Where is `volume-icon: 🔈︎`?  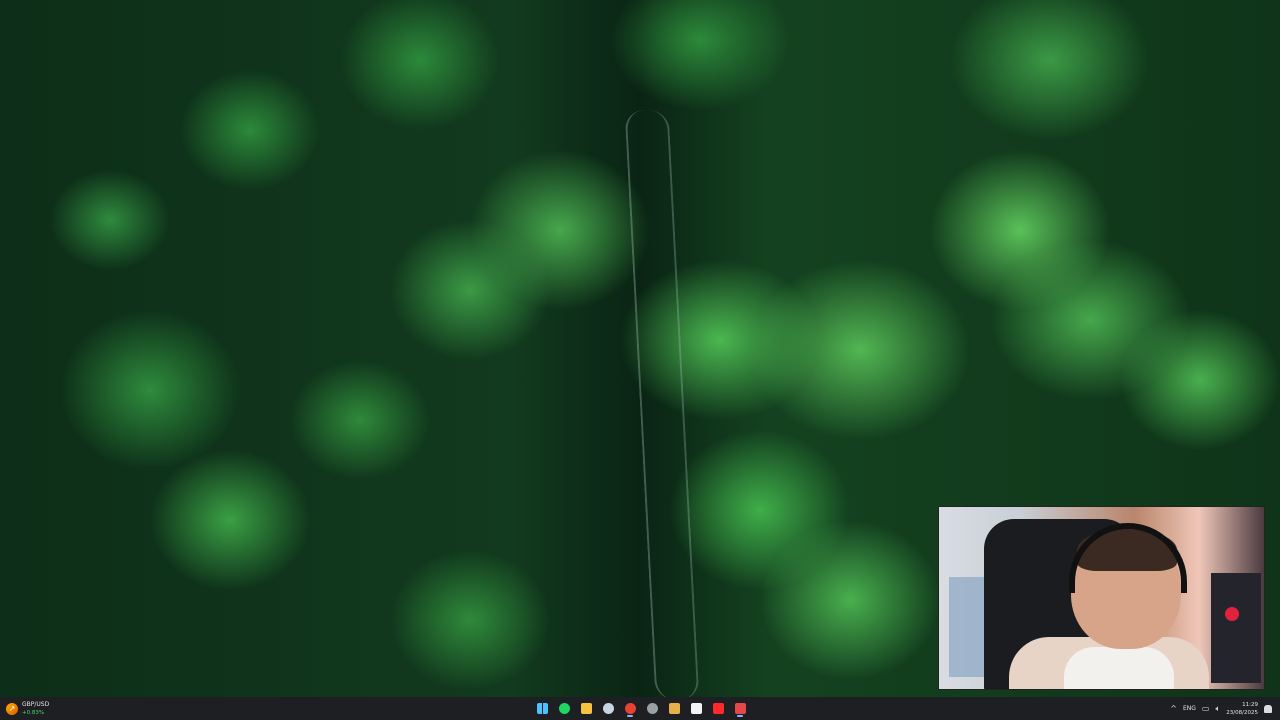 volume-icon: 🔈︎ is located at coordinates (1217, 709).